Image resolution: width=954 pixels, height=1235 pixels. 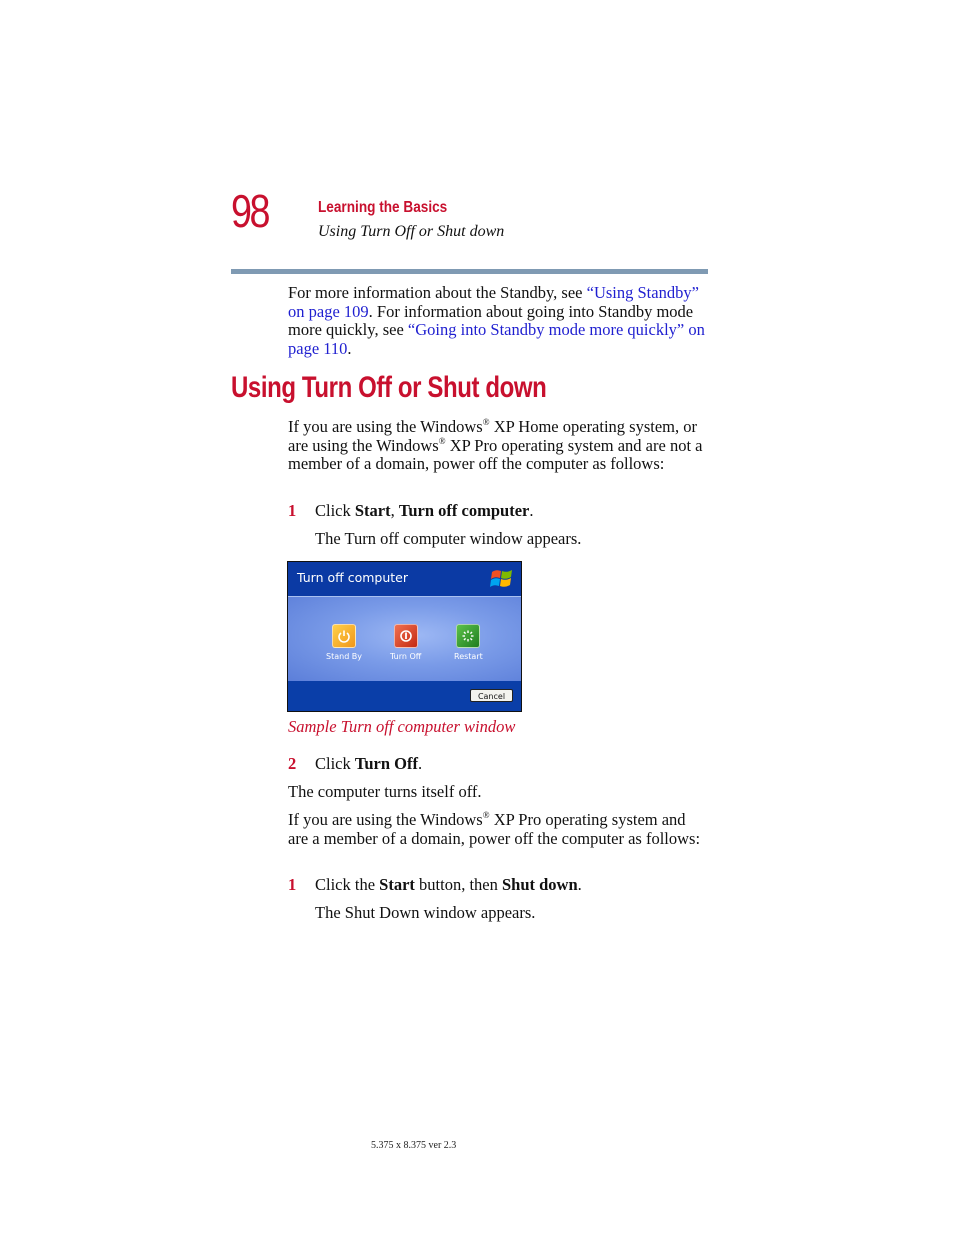 I want to click on bold-turn-off: Turn Off, so click(x=386, y=763).